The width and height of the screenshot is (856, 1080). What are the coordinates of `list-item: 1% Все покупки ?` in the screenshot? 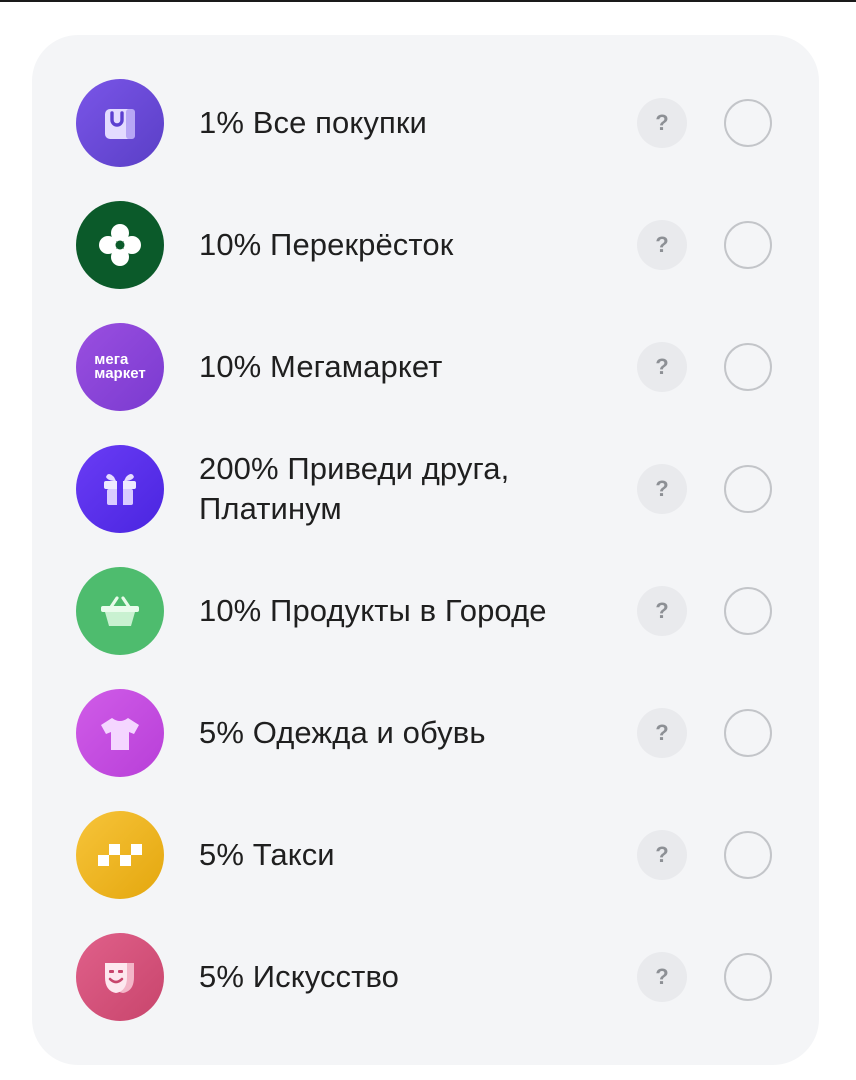 It's located at (425, 123).